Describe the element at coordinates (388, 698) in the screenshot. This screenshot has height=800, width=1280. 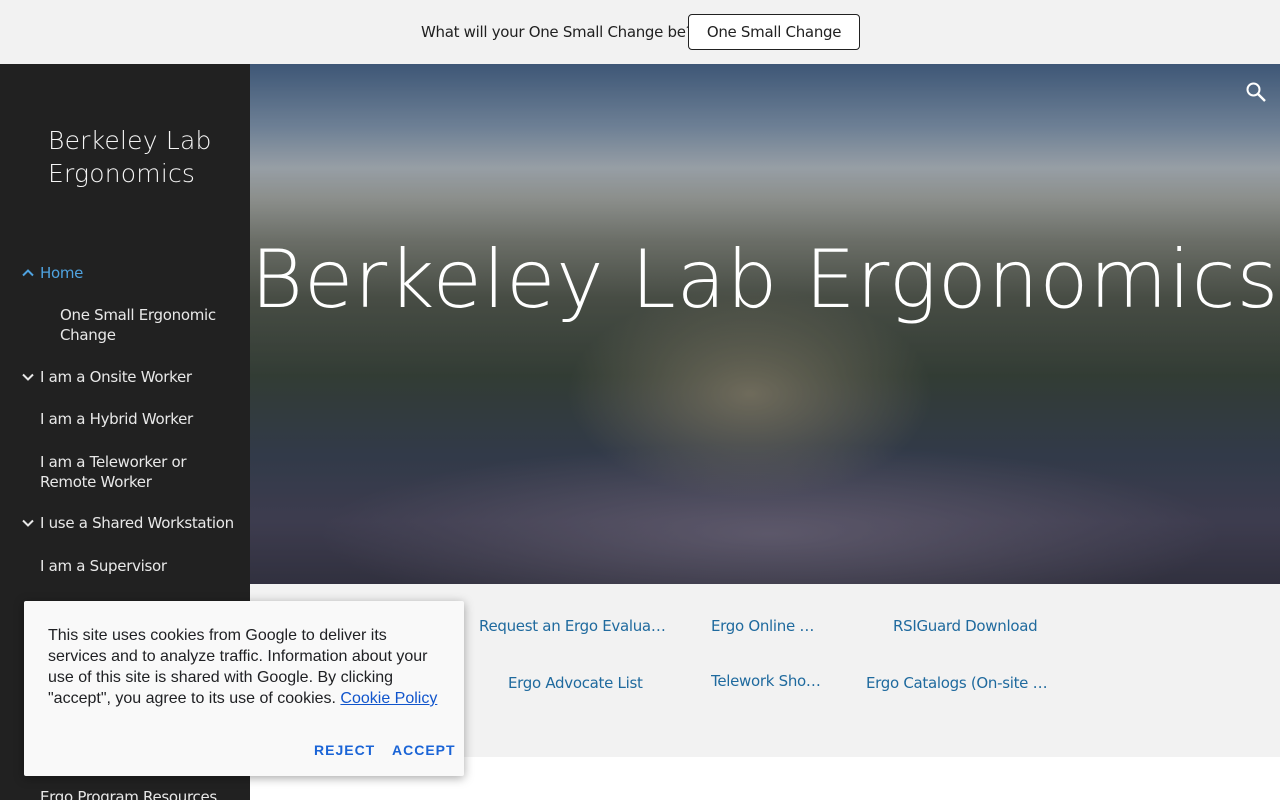
I see `cookie-policy-link: Cookie Policy` at that location.